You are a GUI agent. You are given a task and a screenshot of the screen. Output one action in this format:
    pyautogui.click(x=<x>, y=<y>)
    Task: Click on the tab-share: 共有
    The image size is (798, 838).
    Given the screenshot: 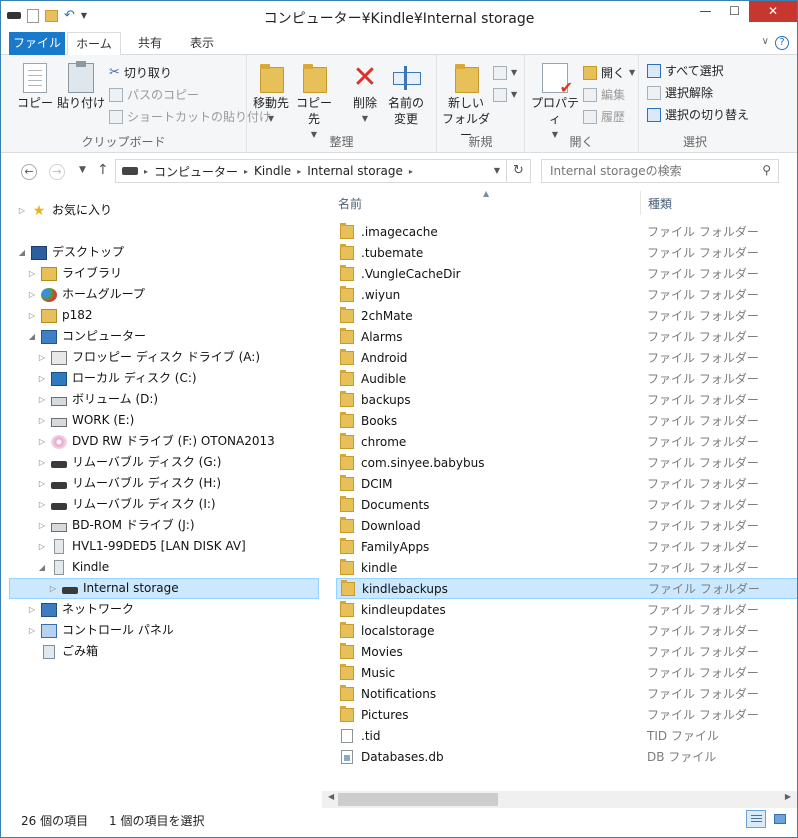 What is the action you would take?
    pyautogui.click(x=150, y=43)
    